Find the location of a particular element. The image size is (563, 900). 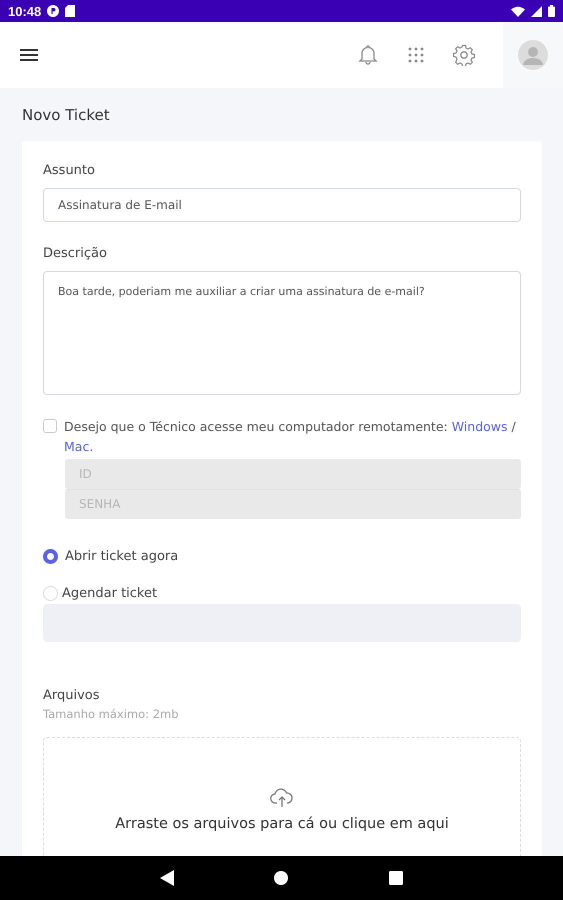

description-field: Boa tarde, poderiam me auxiliar a criar uma assinatura de e-mail? is located at coordinates (282, 333).